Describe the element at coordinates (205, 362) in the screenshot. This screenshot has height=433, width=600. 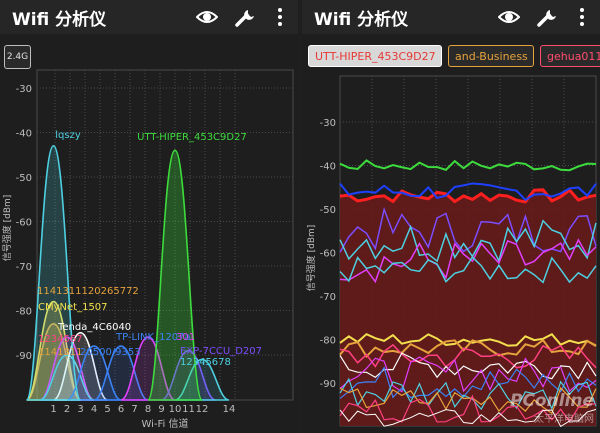
I see `network-label: 12345678` at that location.